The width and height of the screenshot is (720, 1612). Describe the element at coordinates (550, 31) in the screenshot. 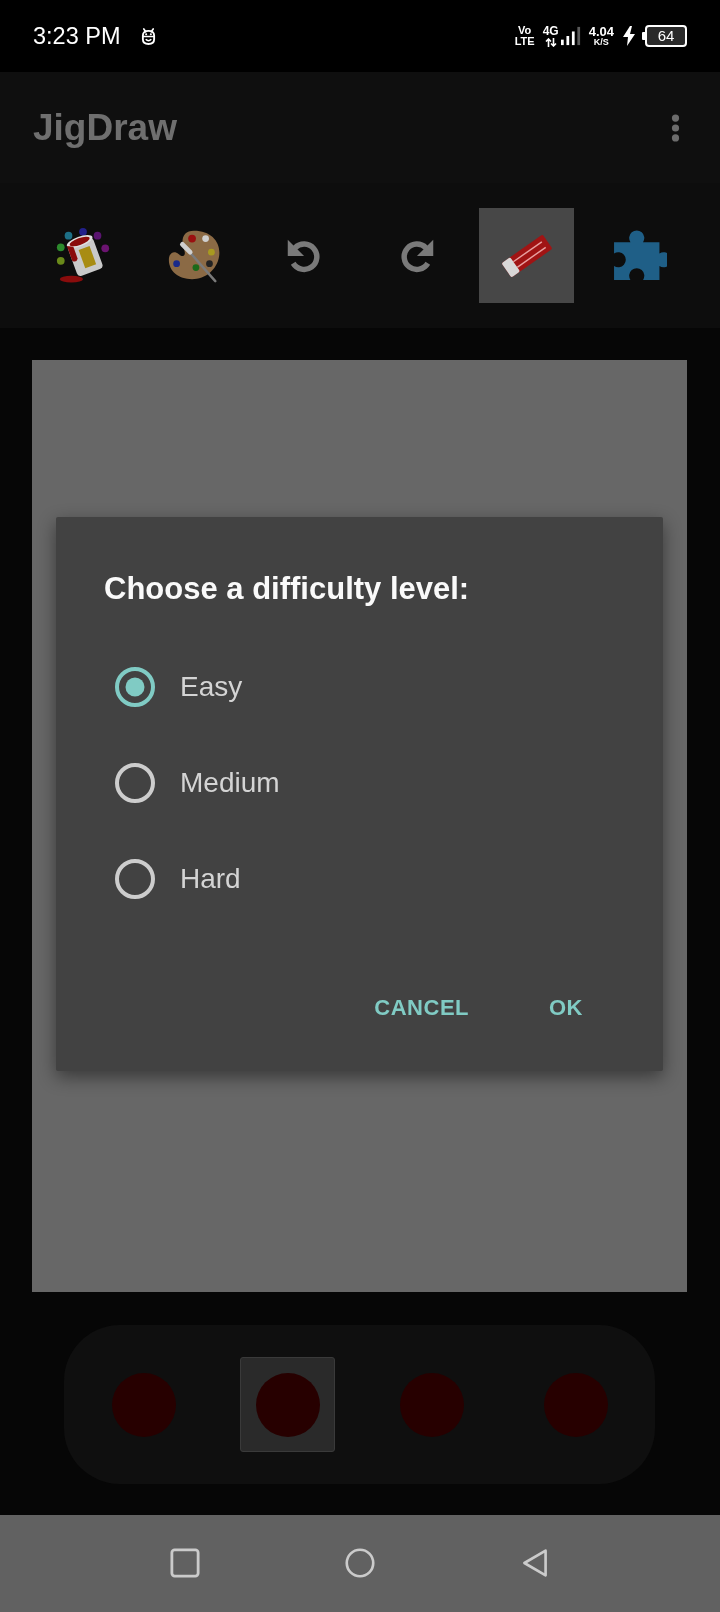

I see `network-type-label: 4G` at that location.